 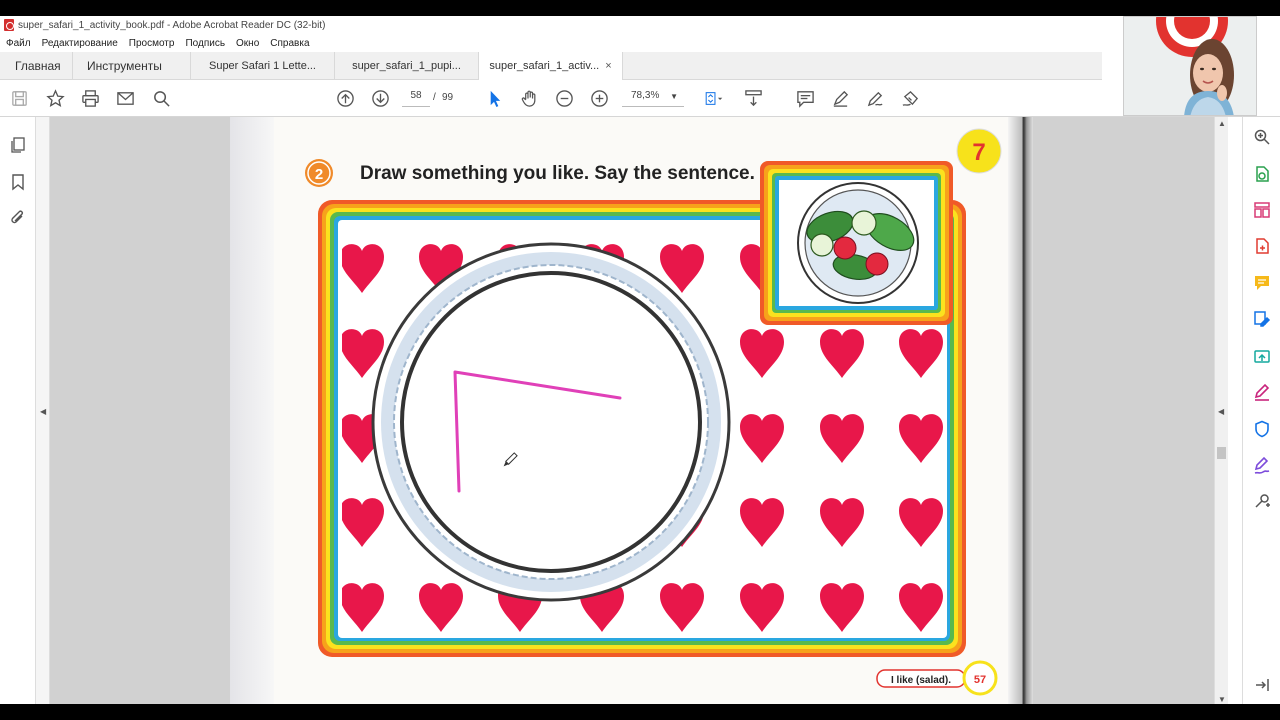 I want to click on fill-sign-icon, so click(x=1262, y=392).